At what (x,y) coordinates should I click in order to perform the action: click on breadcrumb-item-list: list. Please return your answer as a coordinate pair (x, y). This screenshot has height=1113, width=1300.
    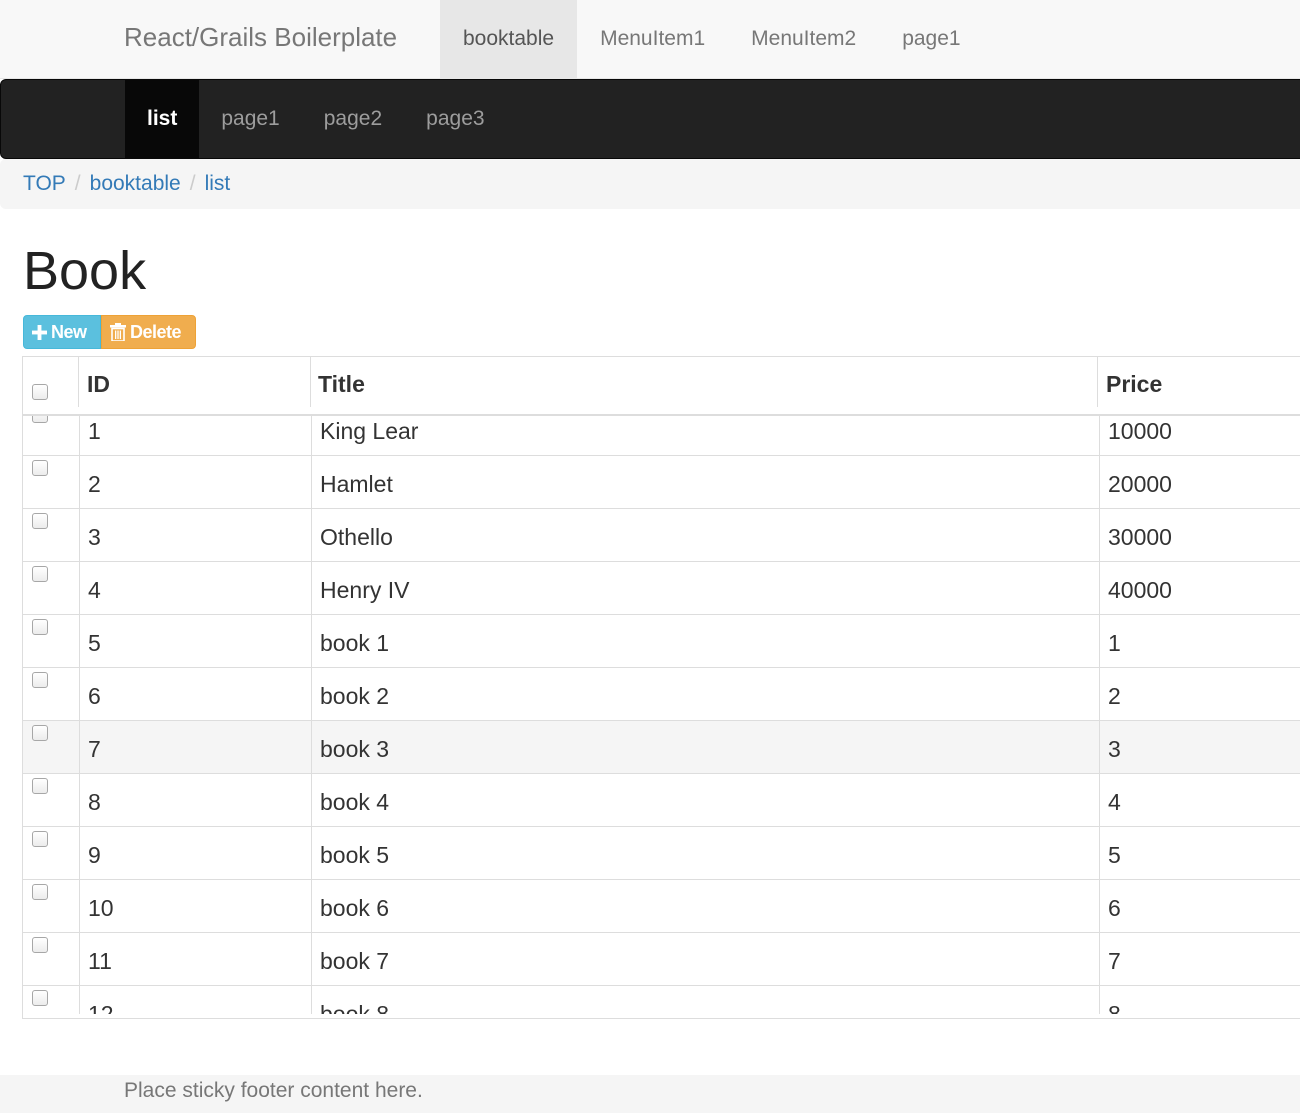
    Looking at the image, I should click on (218, 184).